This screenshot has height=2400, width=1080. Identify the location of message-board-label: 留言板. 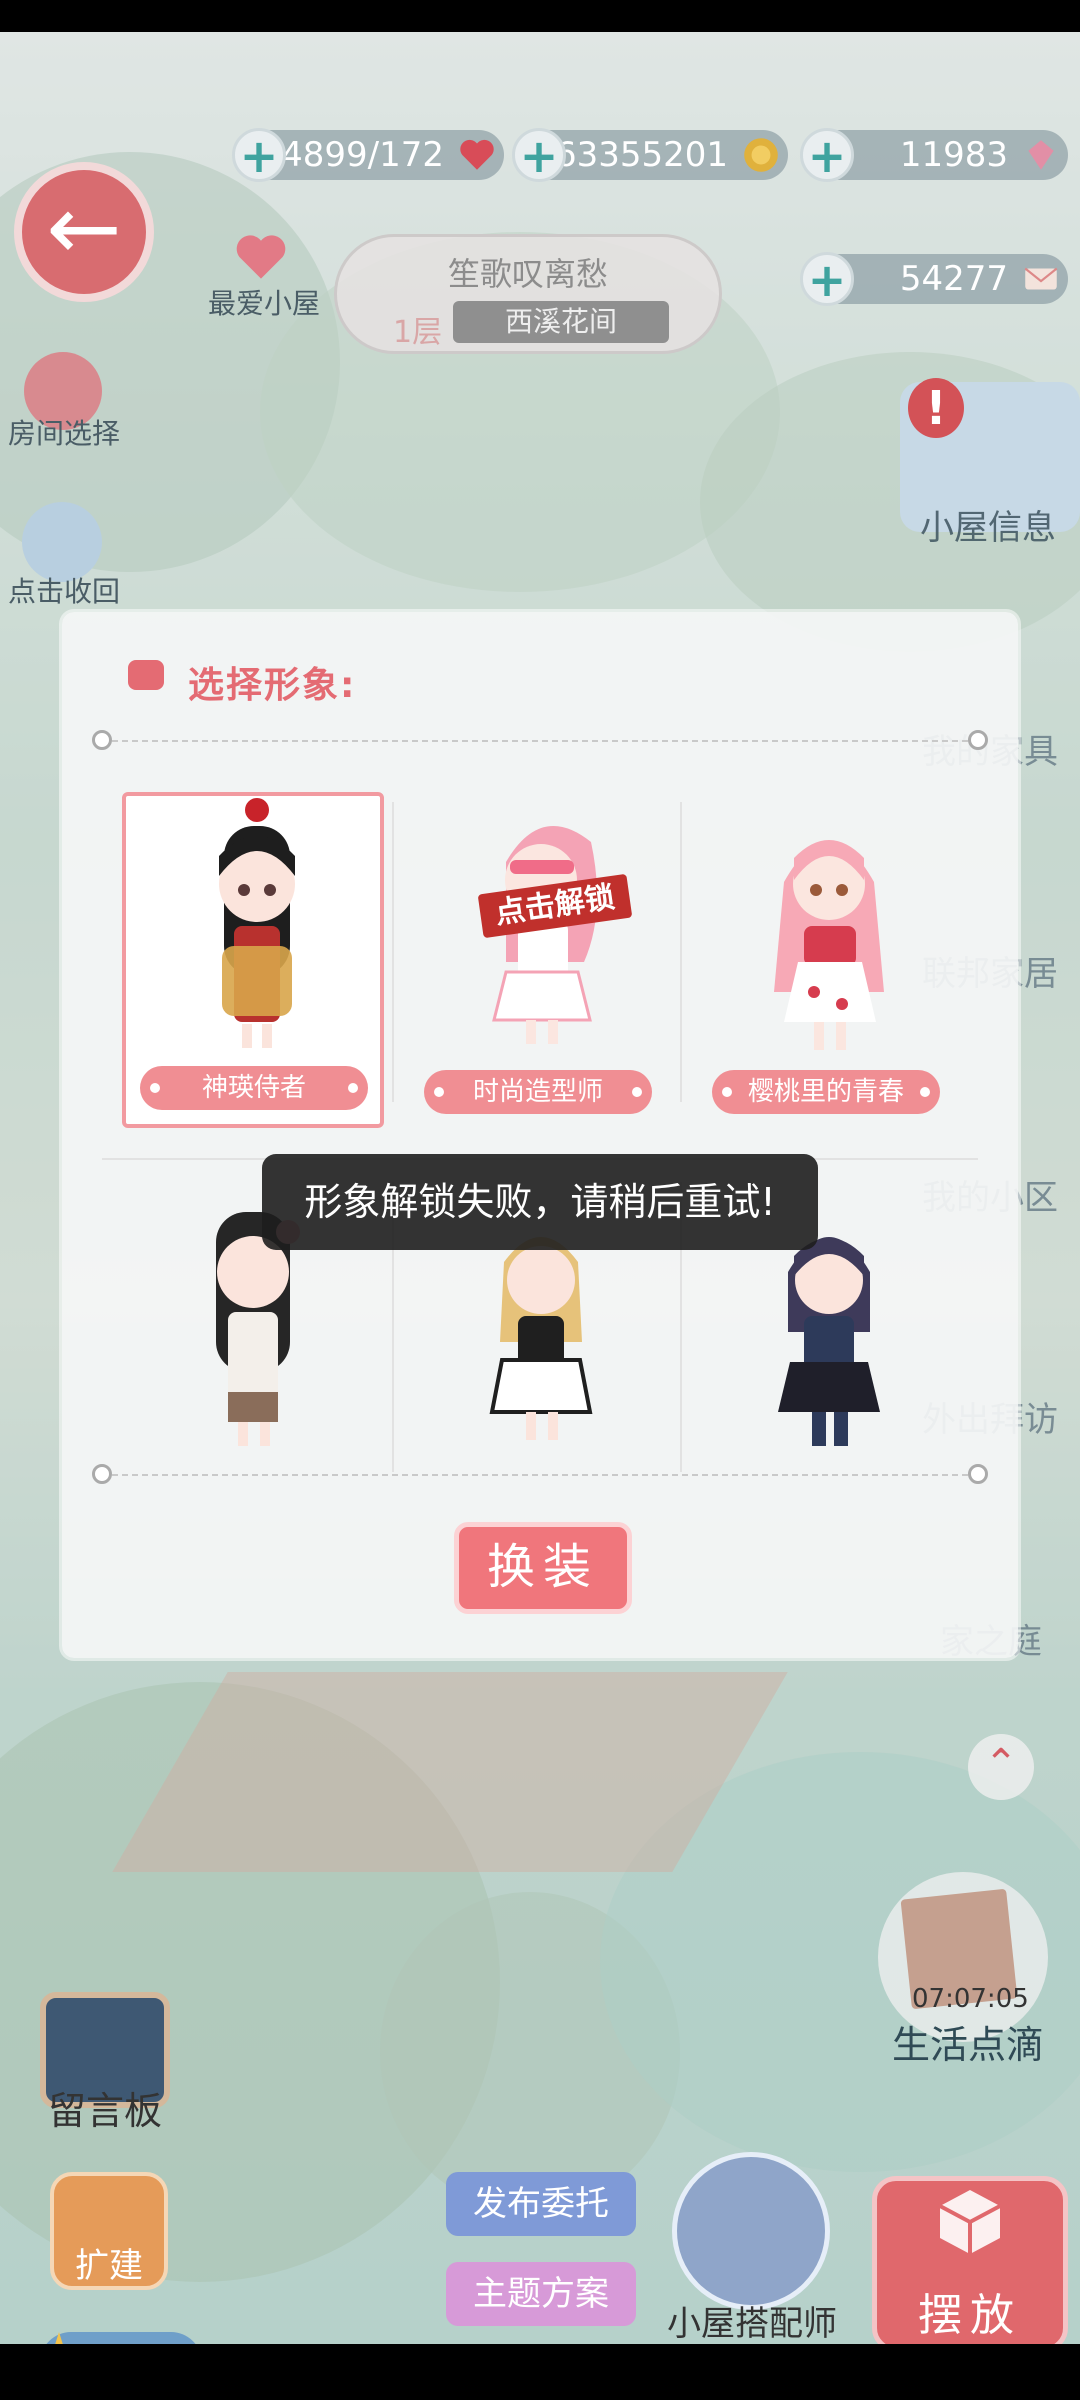
(105, 2107).